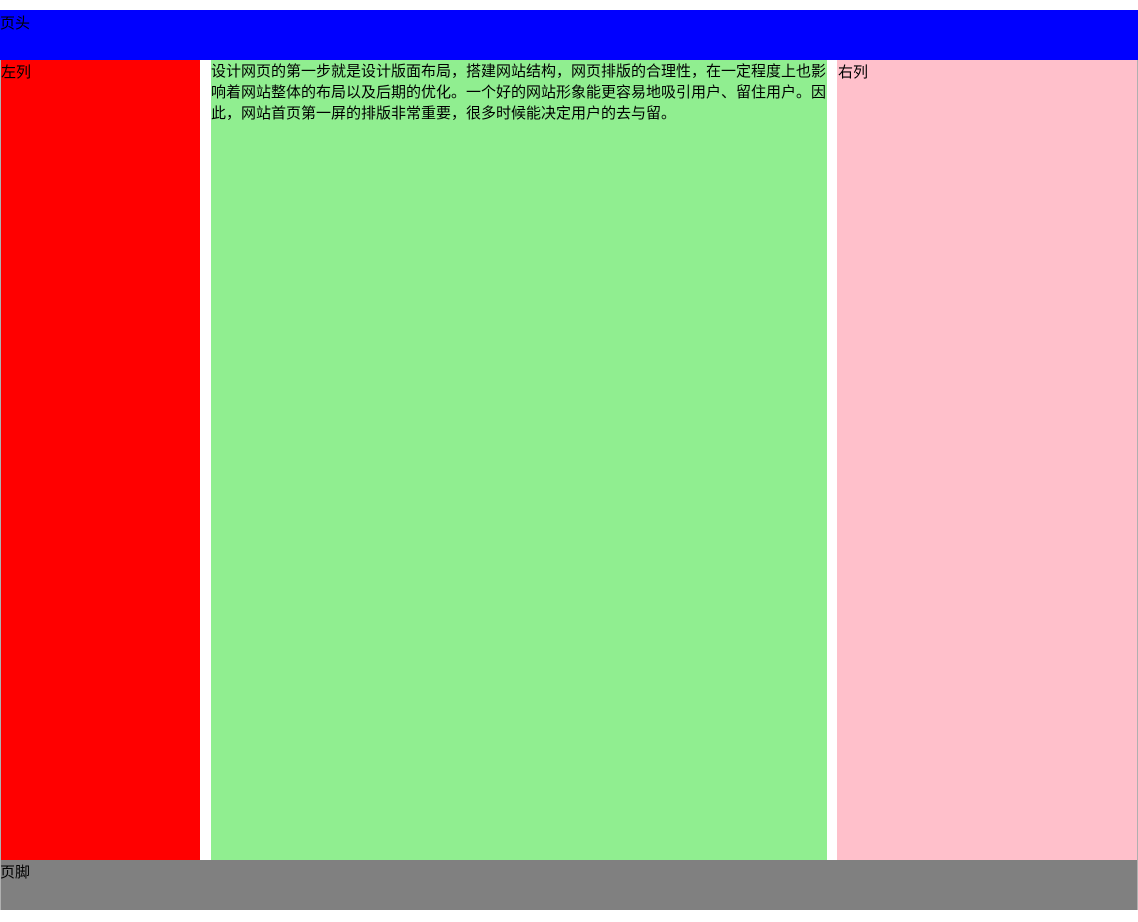 This screenshot has width=1138, height=922. I want to click on left-frame-border, so click(0, 485).